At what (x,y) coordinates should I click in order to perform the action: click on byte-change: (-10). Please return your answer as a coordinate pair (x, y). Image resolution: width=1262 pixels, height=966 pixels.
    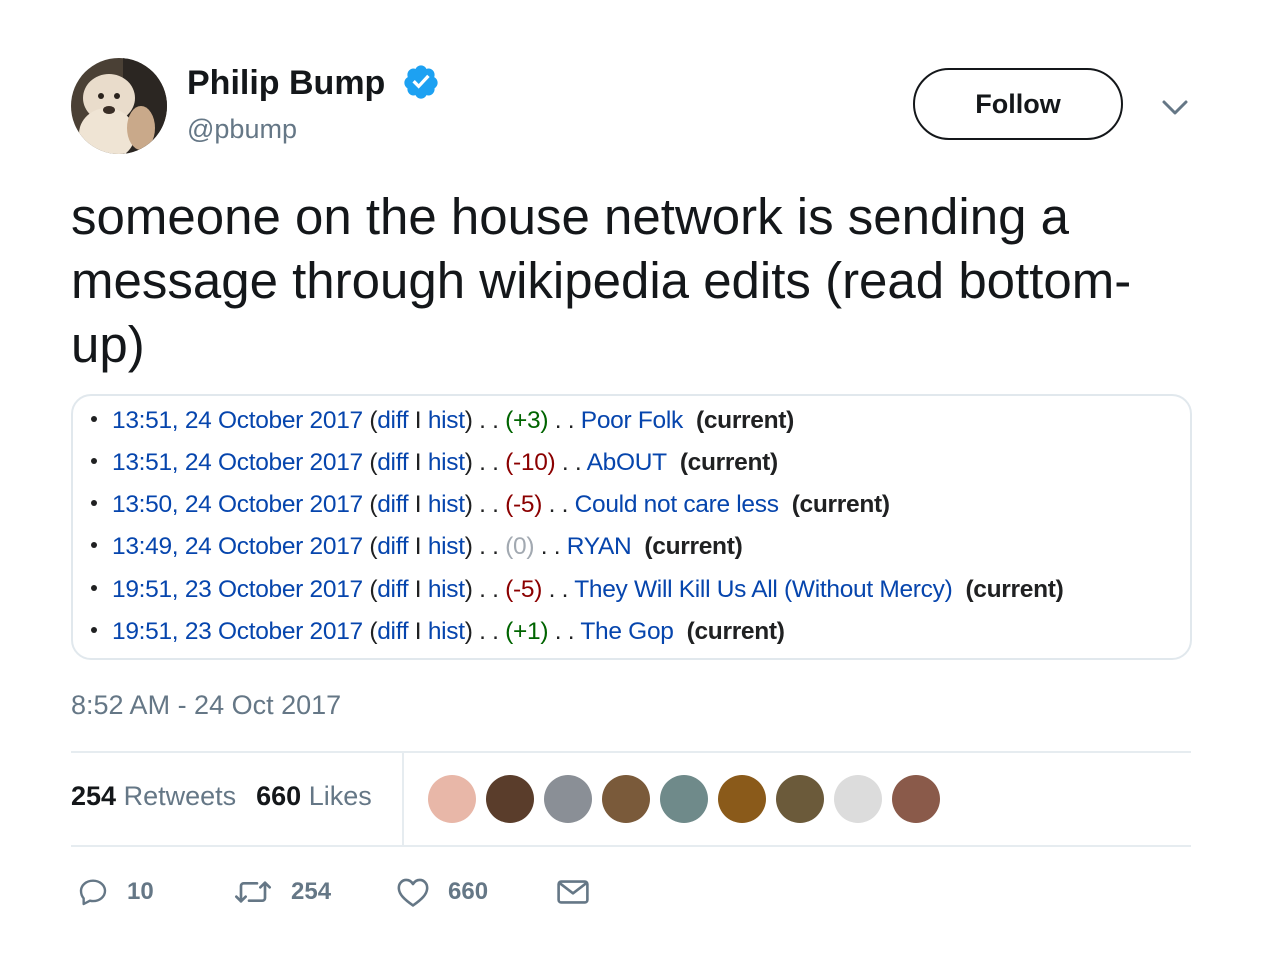
    Looking at the image, I should click on (530, 462).